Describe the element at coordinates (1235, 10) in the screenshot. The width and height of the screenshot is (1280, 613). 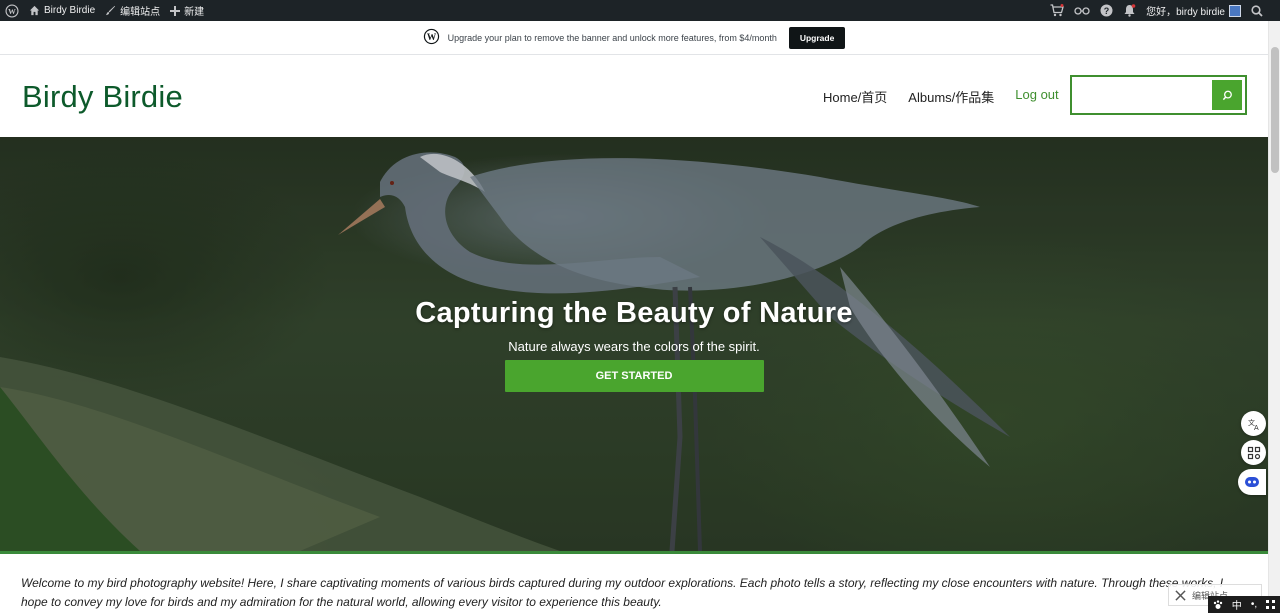
I see `avatar` at that location.